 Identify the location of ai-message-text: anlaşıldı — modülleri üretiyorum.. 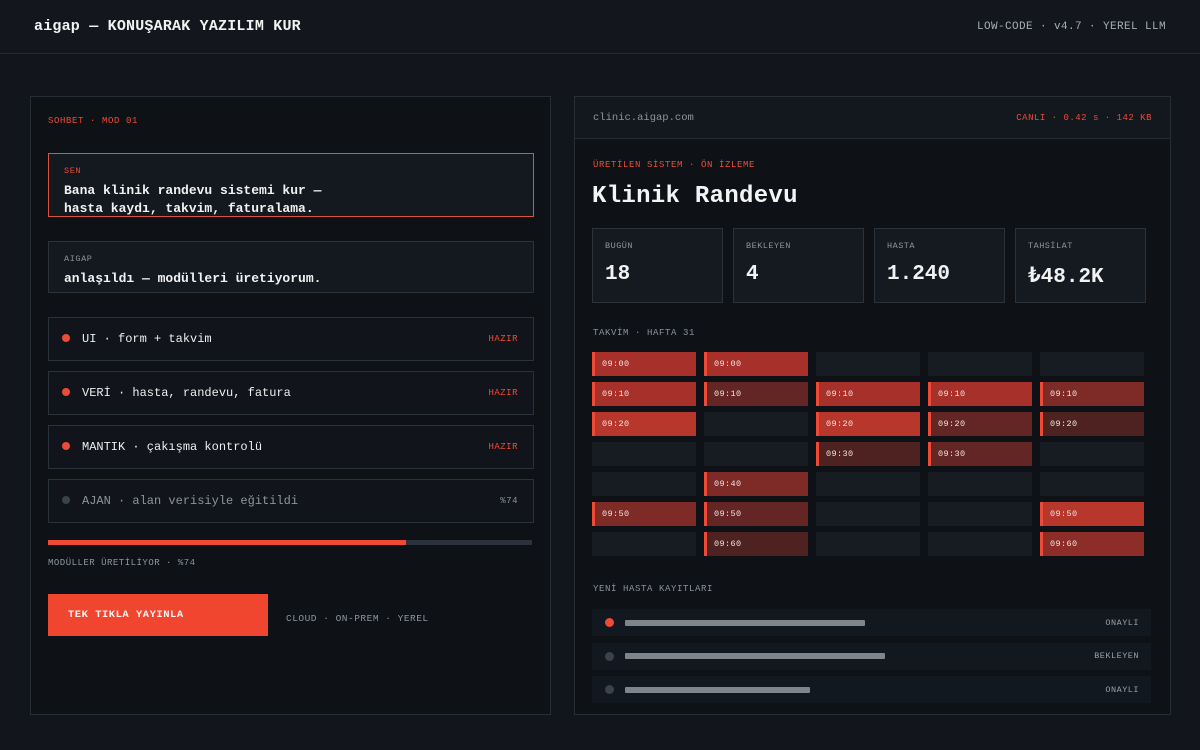
(193, 278).